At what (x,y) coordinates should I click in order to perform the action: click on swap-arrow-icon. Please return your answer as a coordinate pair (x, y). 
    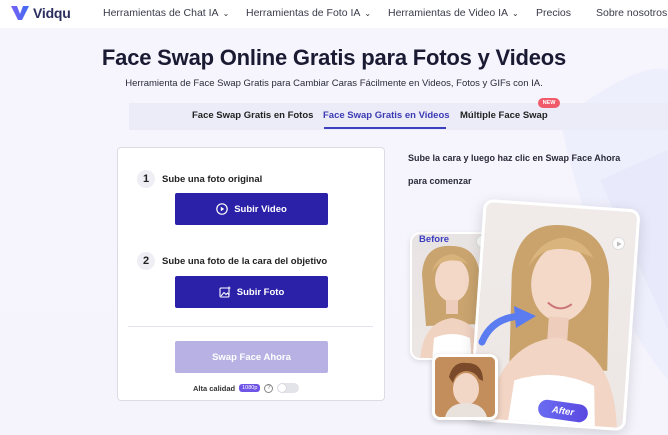
    Looking at the image, I should click on (507, 326).